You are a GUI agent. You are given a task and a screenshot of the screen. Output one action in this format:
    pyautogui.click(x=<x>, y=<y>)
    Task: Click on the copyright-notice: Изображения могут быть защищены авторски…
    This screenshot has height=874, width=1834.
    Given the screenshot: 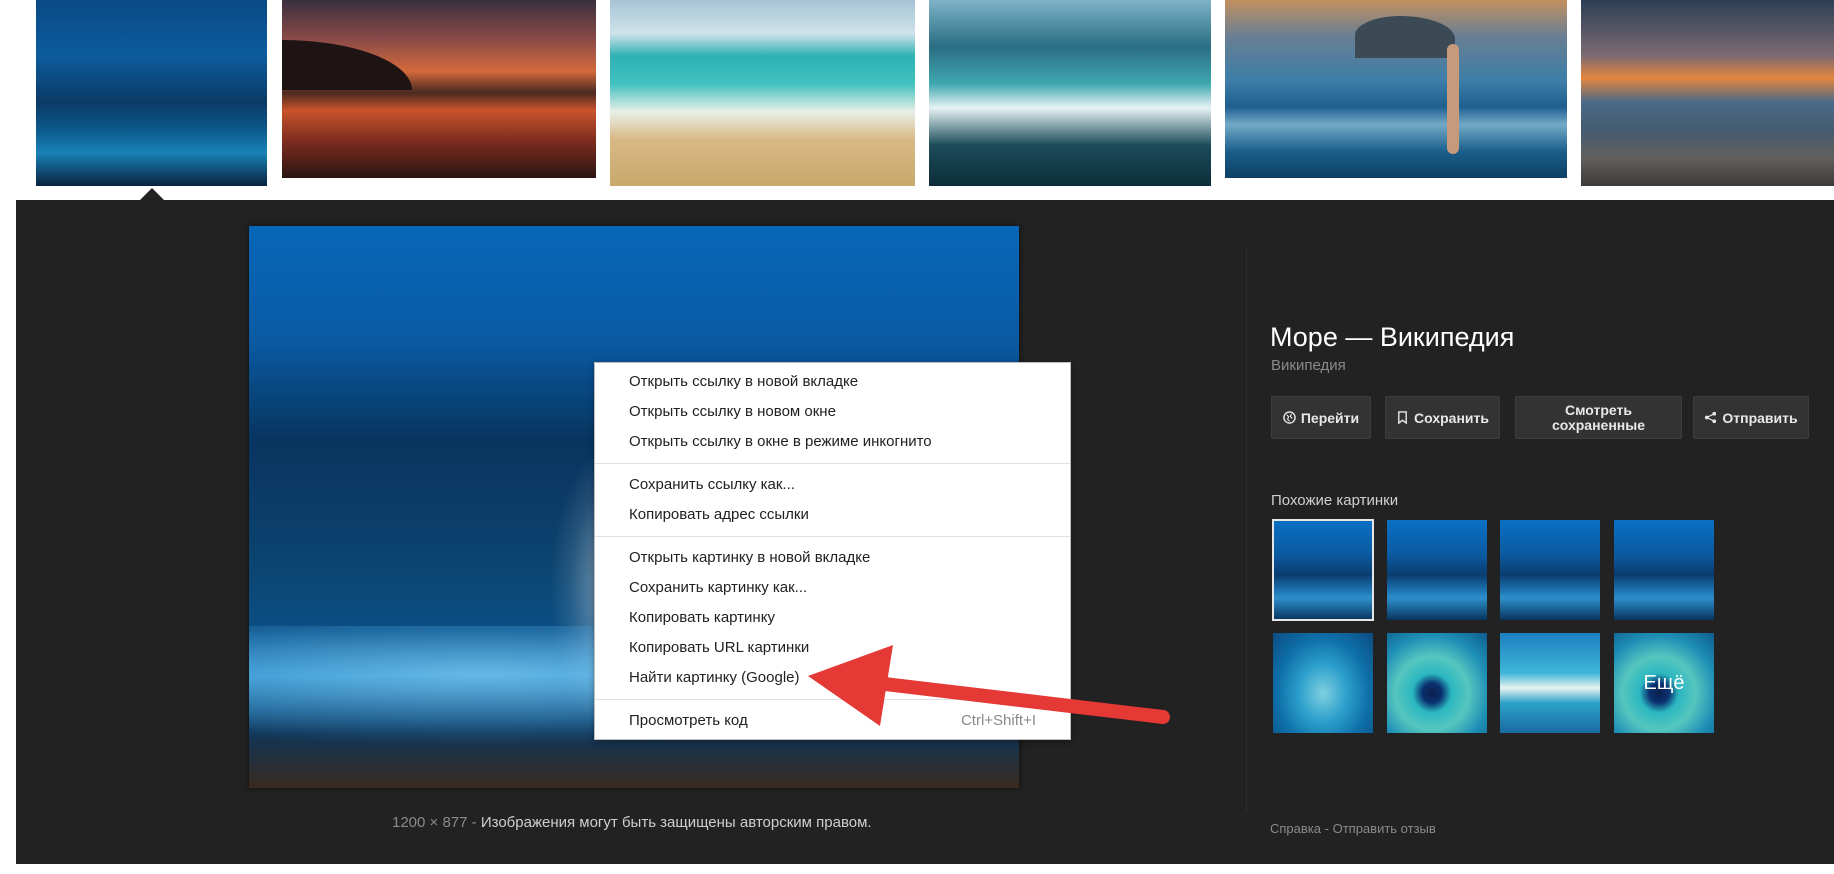 What is the action you would take?
    pyautogui.click(x=676, y=822)
    